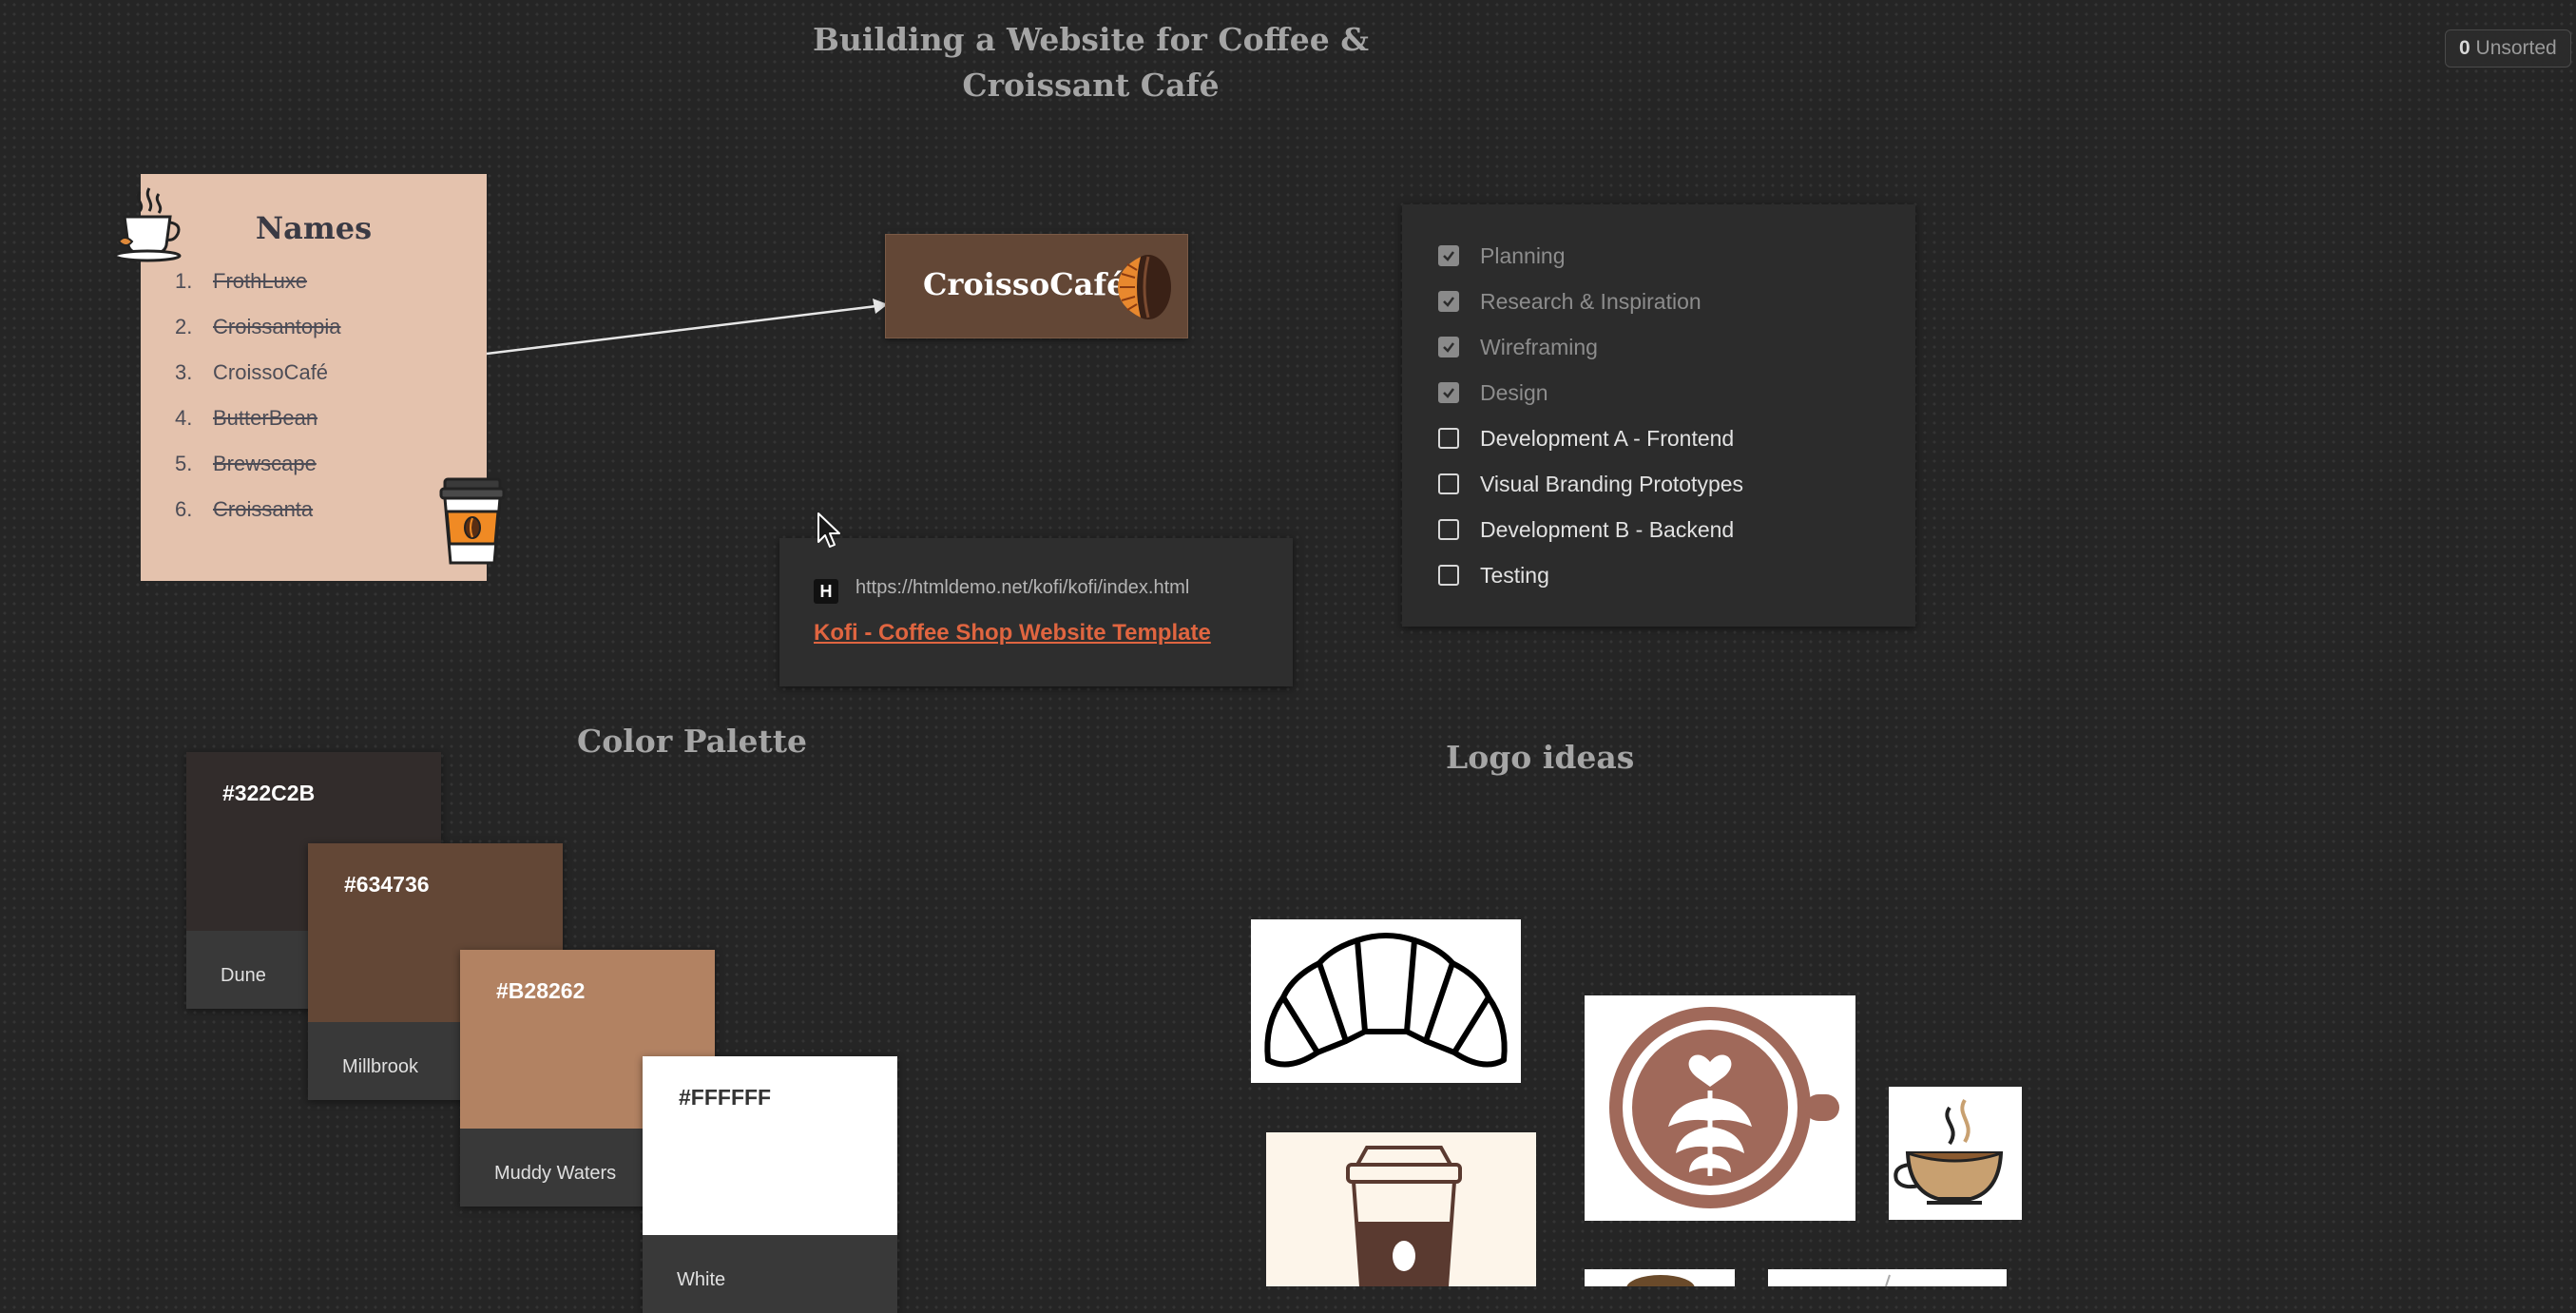 Image resolution: width=2576 pixels, height=1313 pixels. I want to click on logo-partial-image, so click(1887, 1277).